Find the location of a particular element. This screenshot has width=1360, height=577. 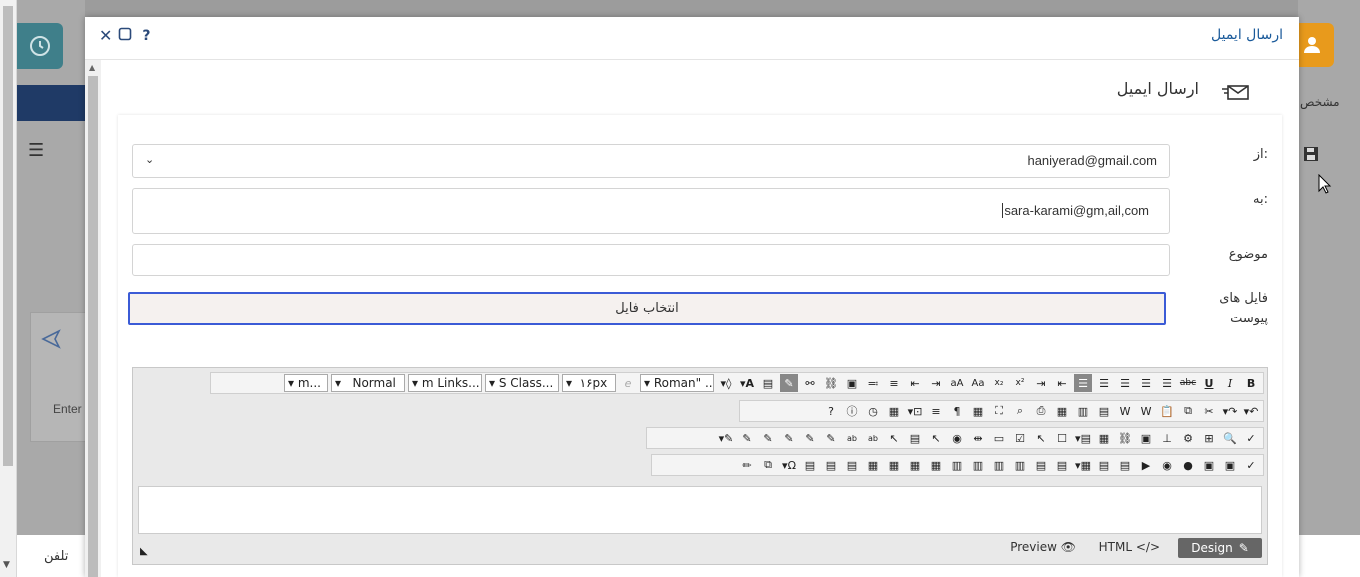

spell-icon: ✓ is located at coordinates (1251, 465).